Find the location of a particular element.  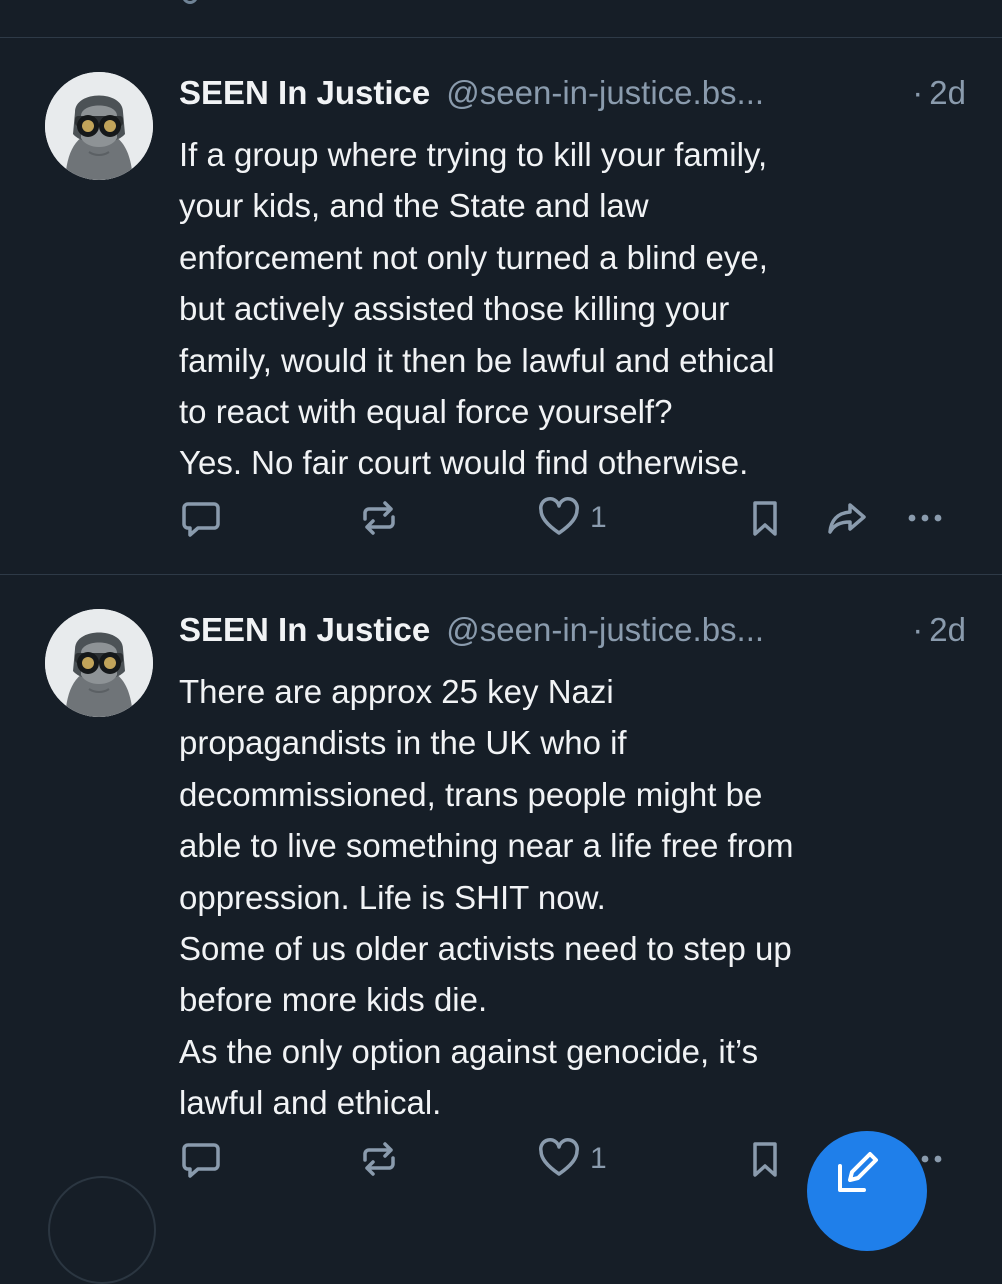

share-button is located at coordinates (847, 518).